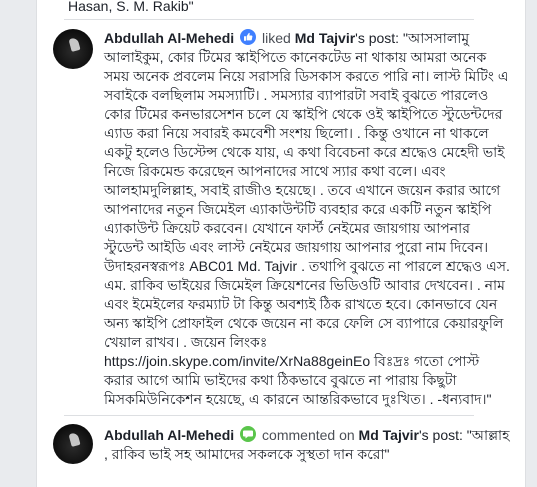  I want to click on comment-icon, so click(248, 434).